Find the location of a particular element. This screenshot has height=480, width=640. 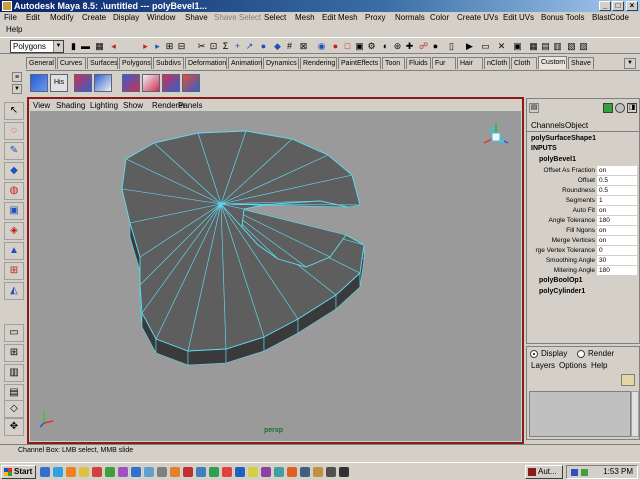

layout-custom-icon: ✥ is located at coordinates (14, 427).